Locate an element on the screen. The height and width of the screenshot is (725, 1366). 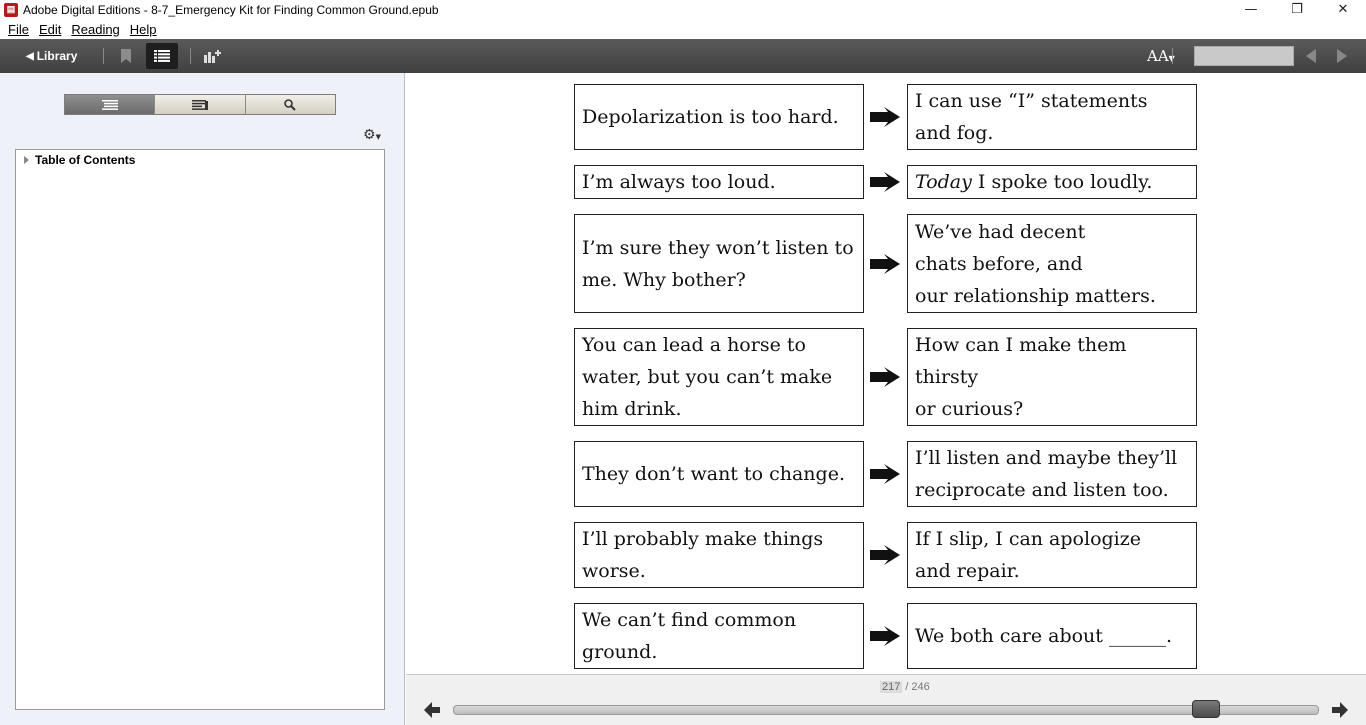
minimize-button: — is located at coordinates (1251, 9).